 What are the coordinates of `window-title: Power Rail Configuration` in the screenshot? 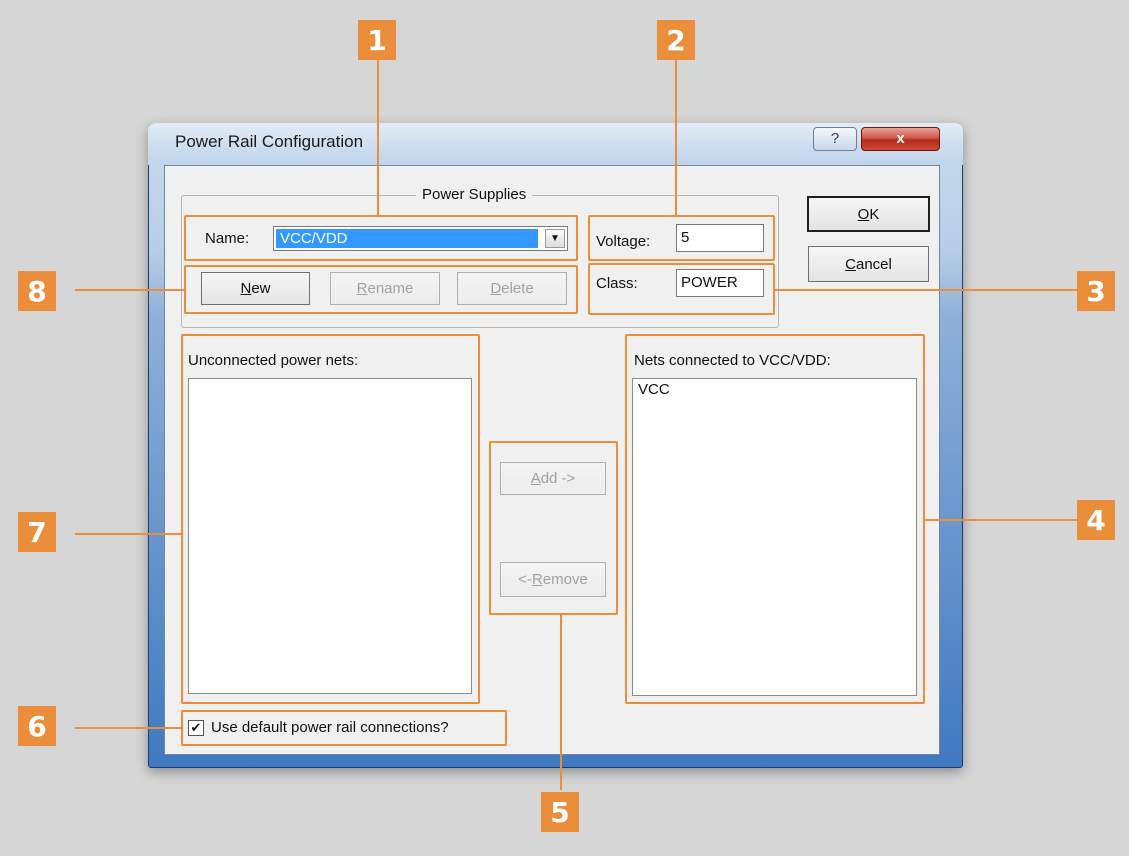 It's located at (269, 141).